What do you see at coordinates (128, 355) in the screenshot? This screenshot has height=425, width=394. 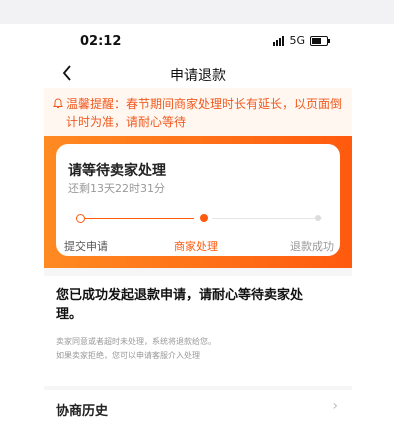 I see `message-line-2: 如果卖家拒绝，您可以申请客服介入处理` at bounding box center [128, 355].